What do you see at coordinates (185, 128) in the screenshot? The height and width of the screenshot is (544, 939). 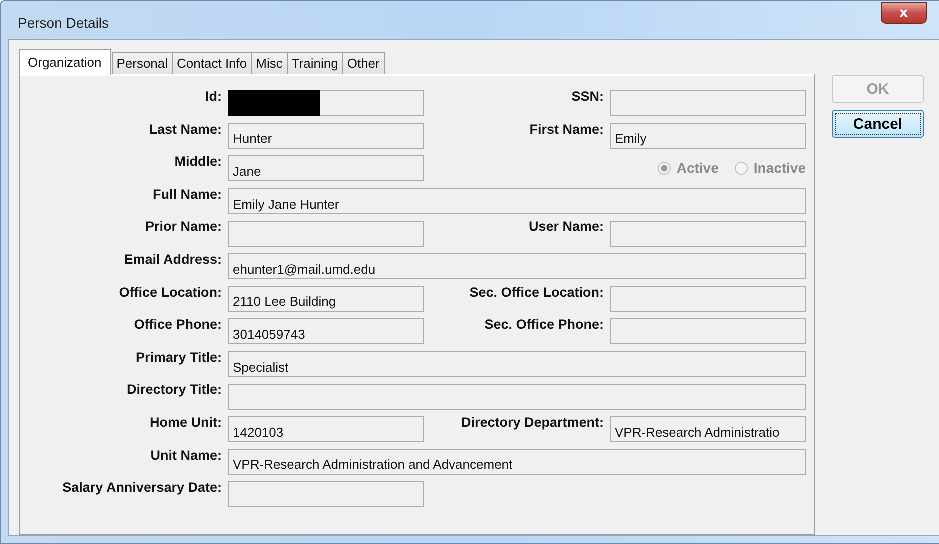 I see `field-label: Last Name:` at bounding box center [185, 128].